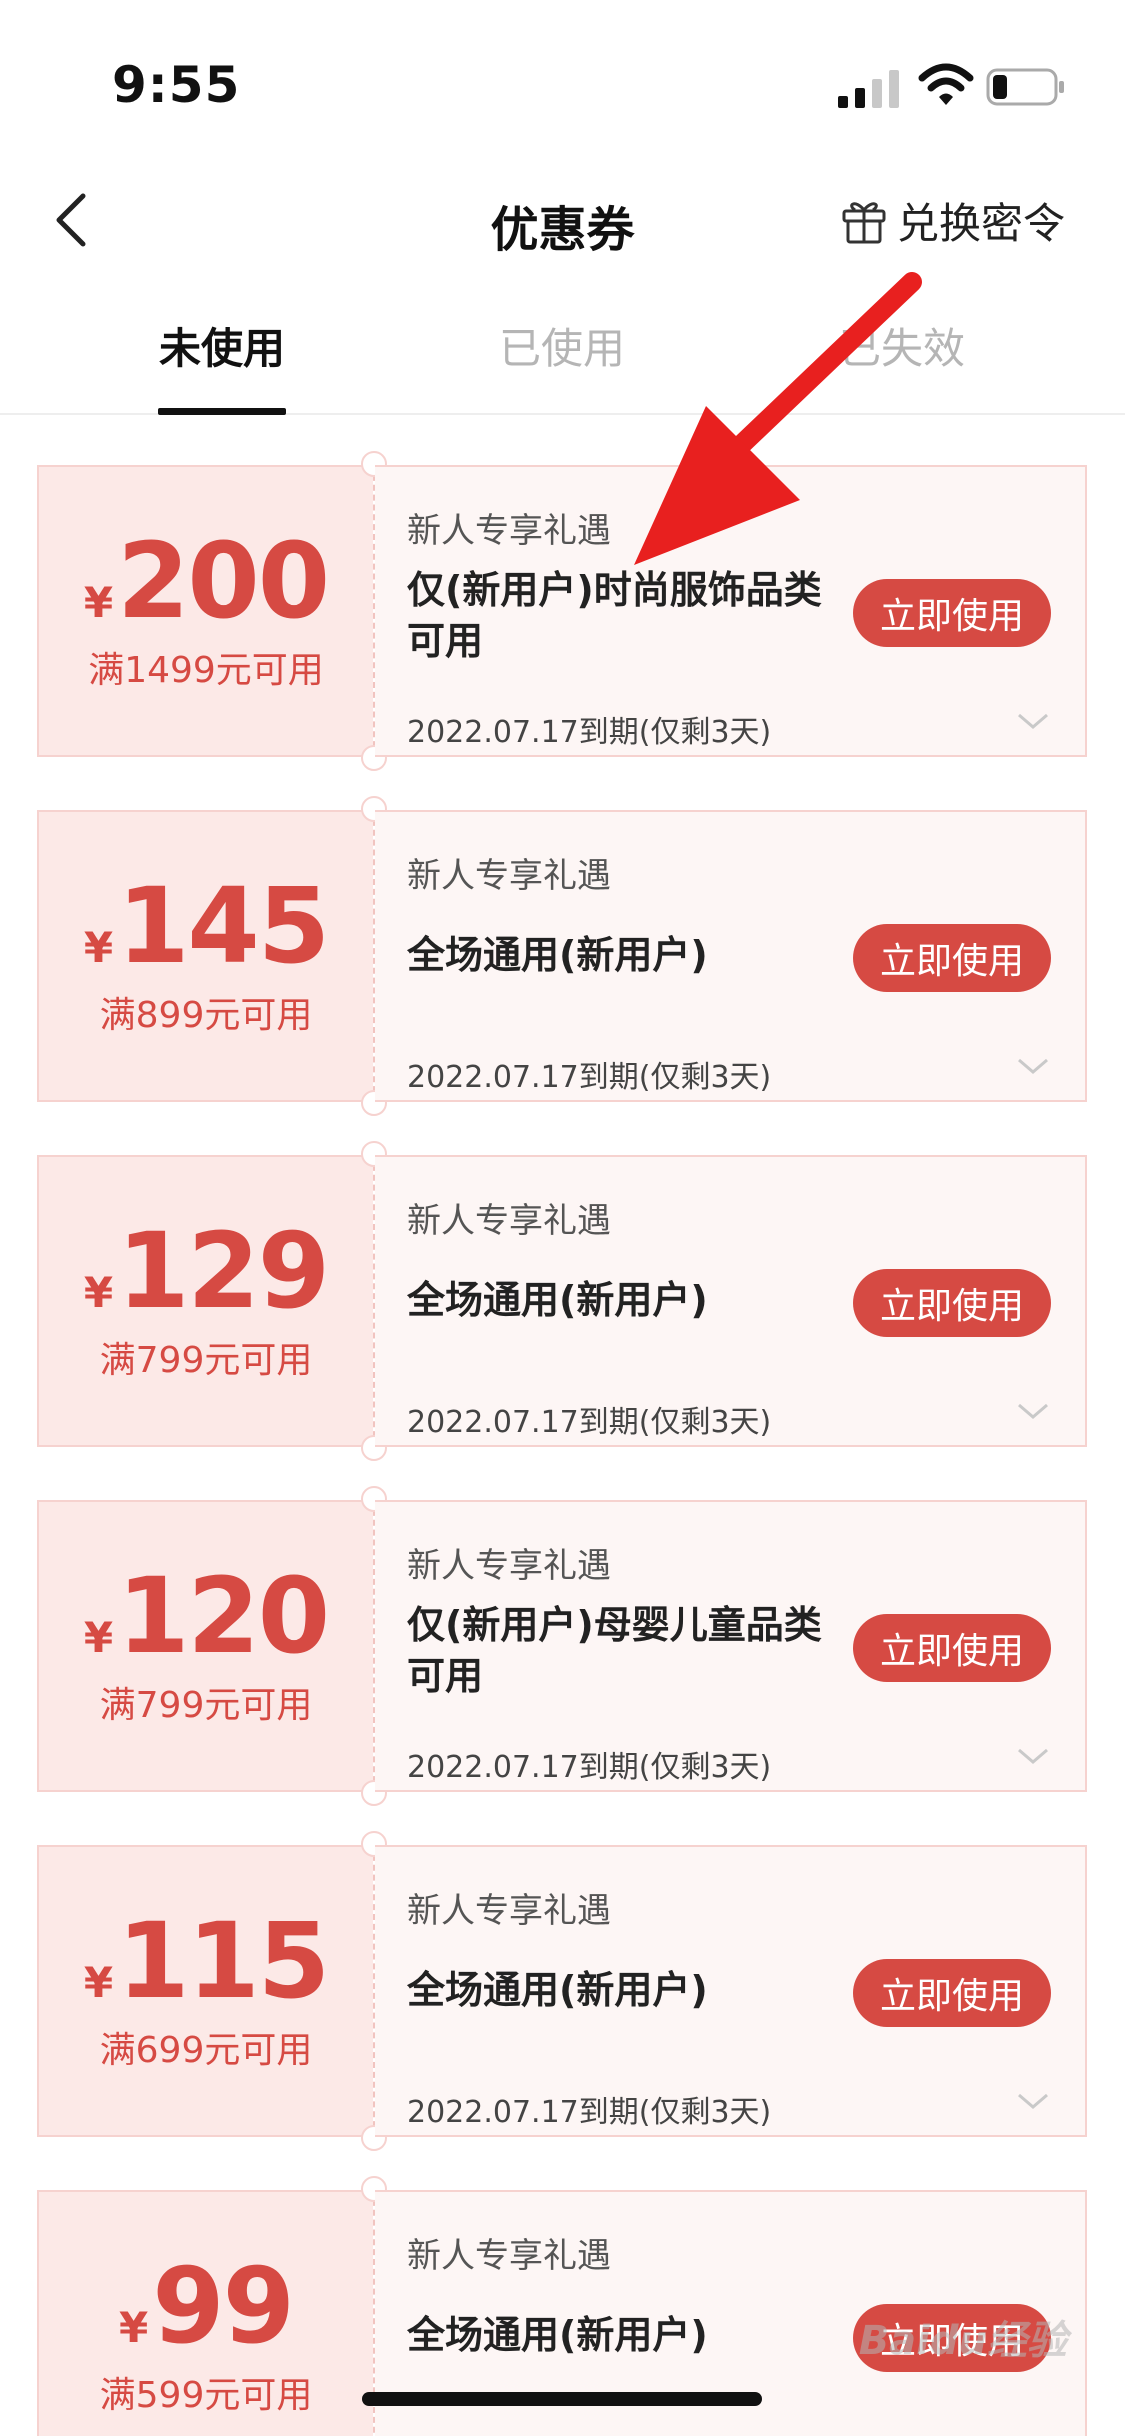  What do you see at coordinates (223, 1616) in the screenshot?
I see `coupon-amount: 120` at bounding box center [223, 1616].